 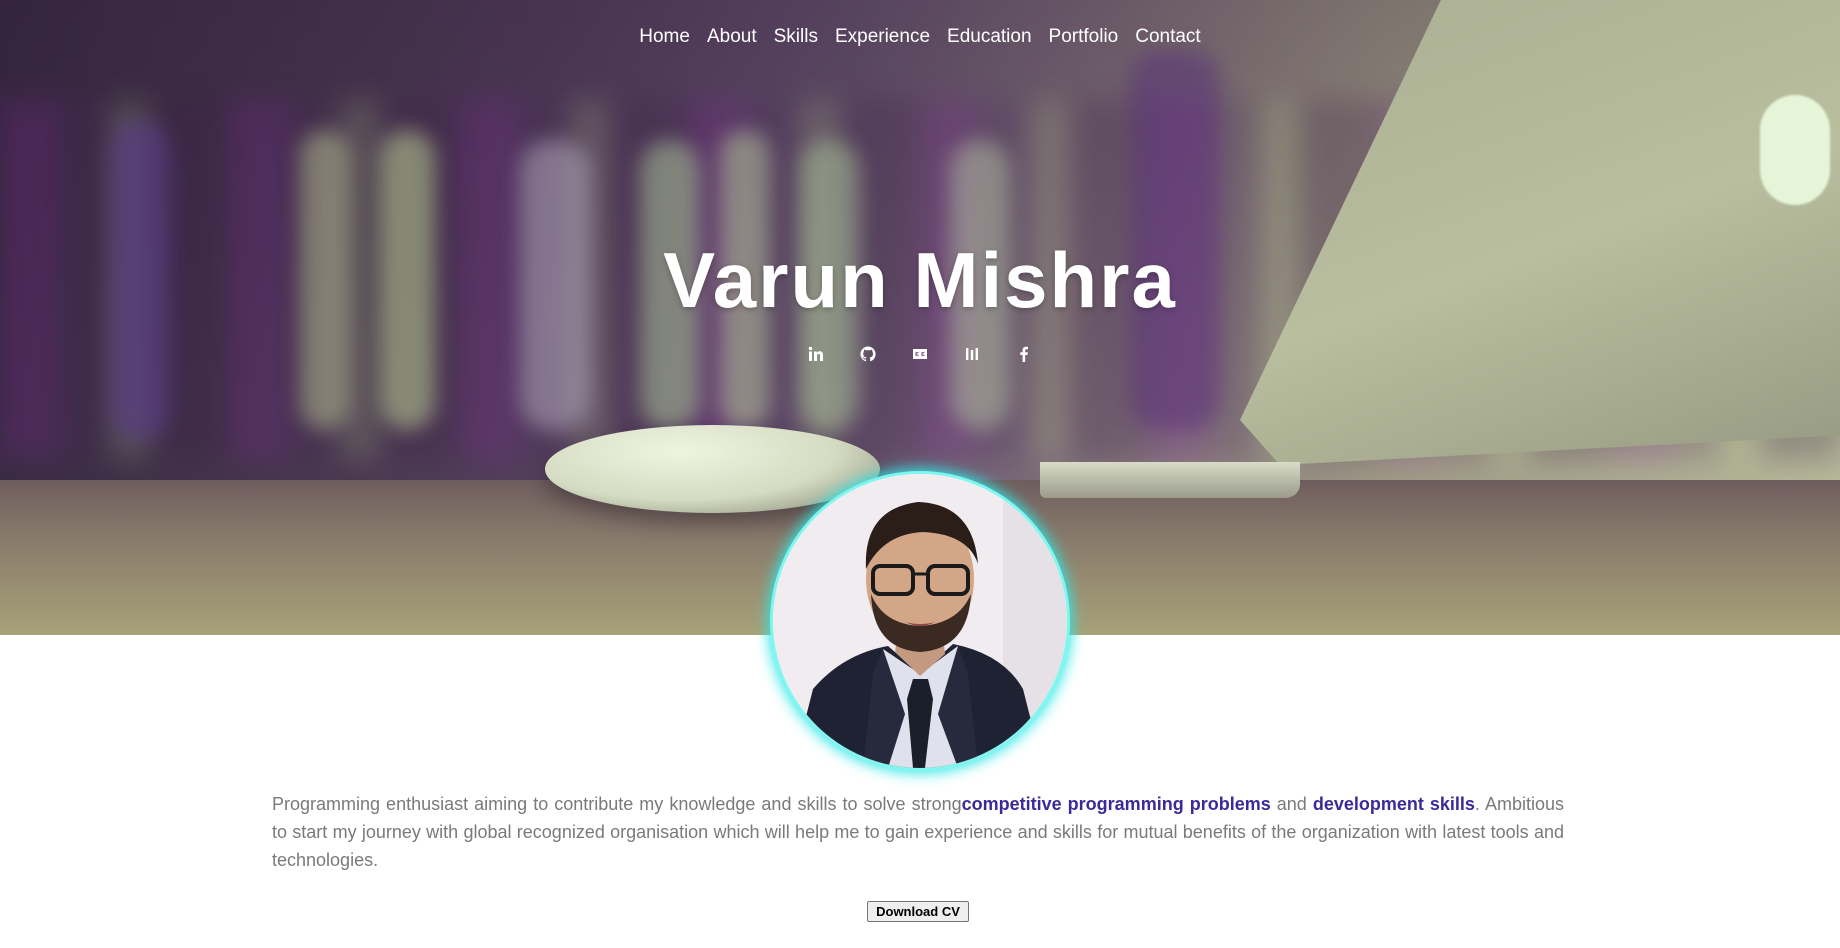 I want to click on codechef-link, so click(x=920, y=354).